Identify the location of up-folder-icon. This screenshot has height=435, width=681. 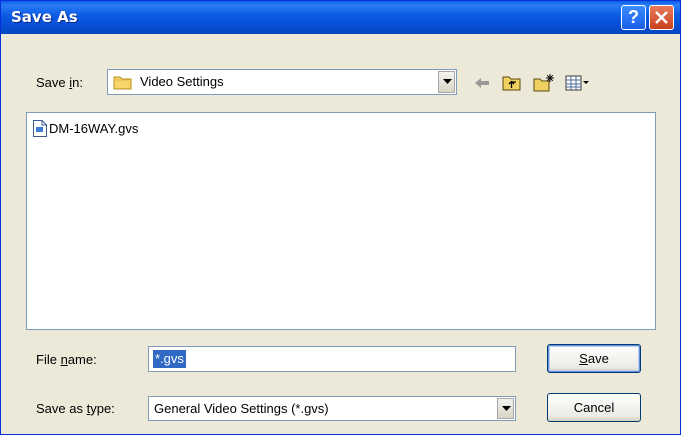
(512, 83).